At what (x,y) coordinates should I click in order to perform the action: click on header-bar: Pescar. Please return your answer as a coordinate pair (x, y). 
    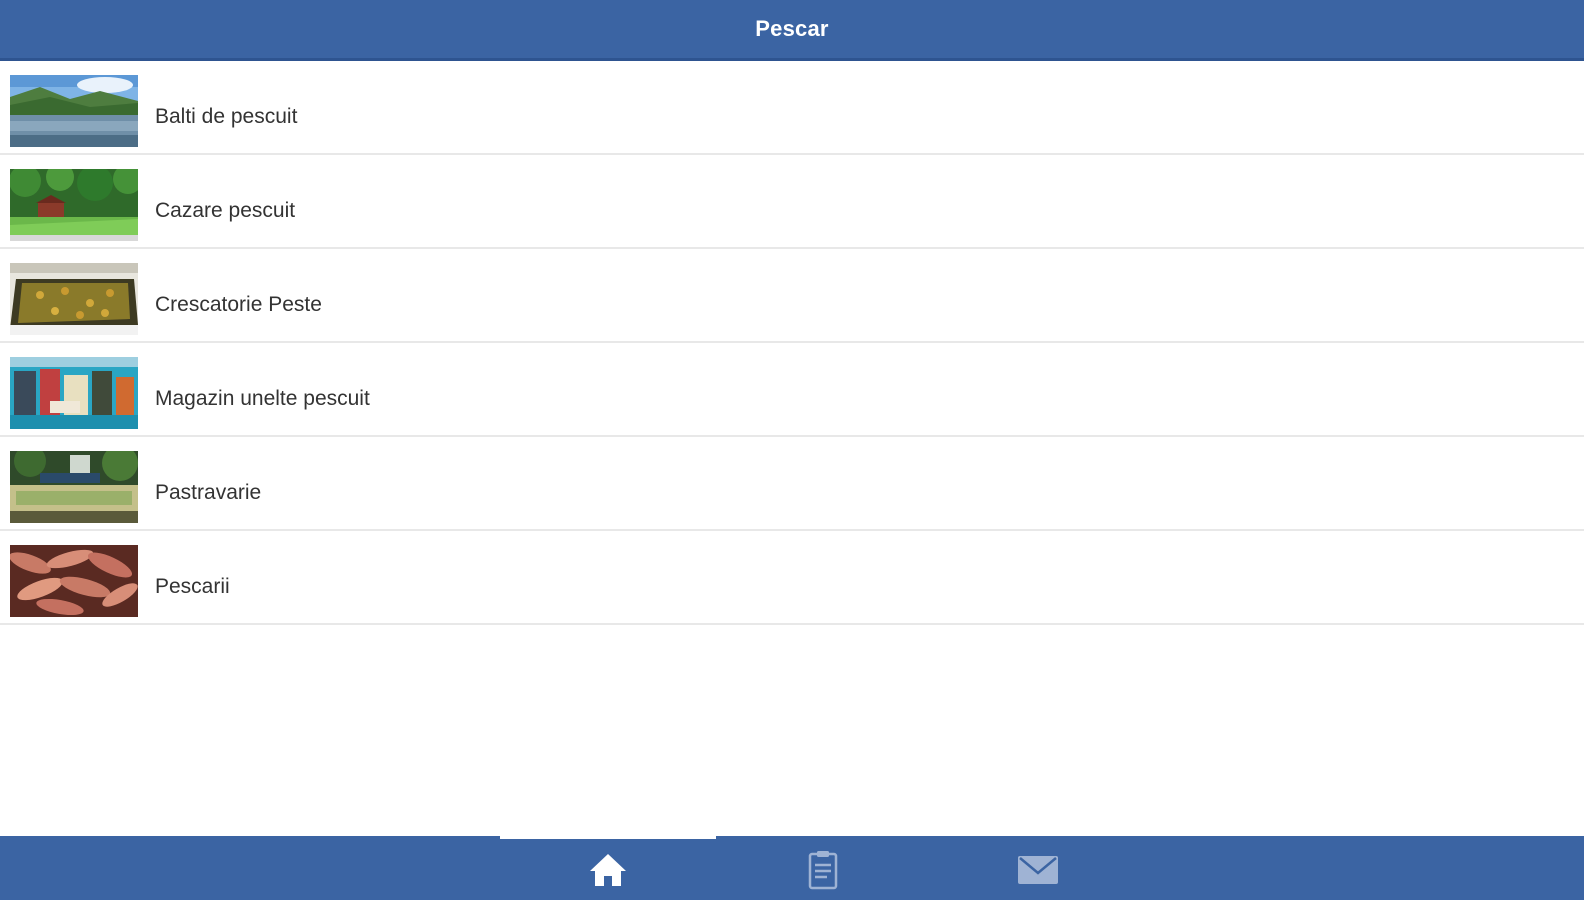
    Looking at the image, I should click on (792, 30).